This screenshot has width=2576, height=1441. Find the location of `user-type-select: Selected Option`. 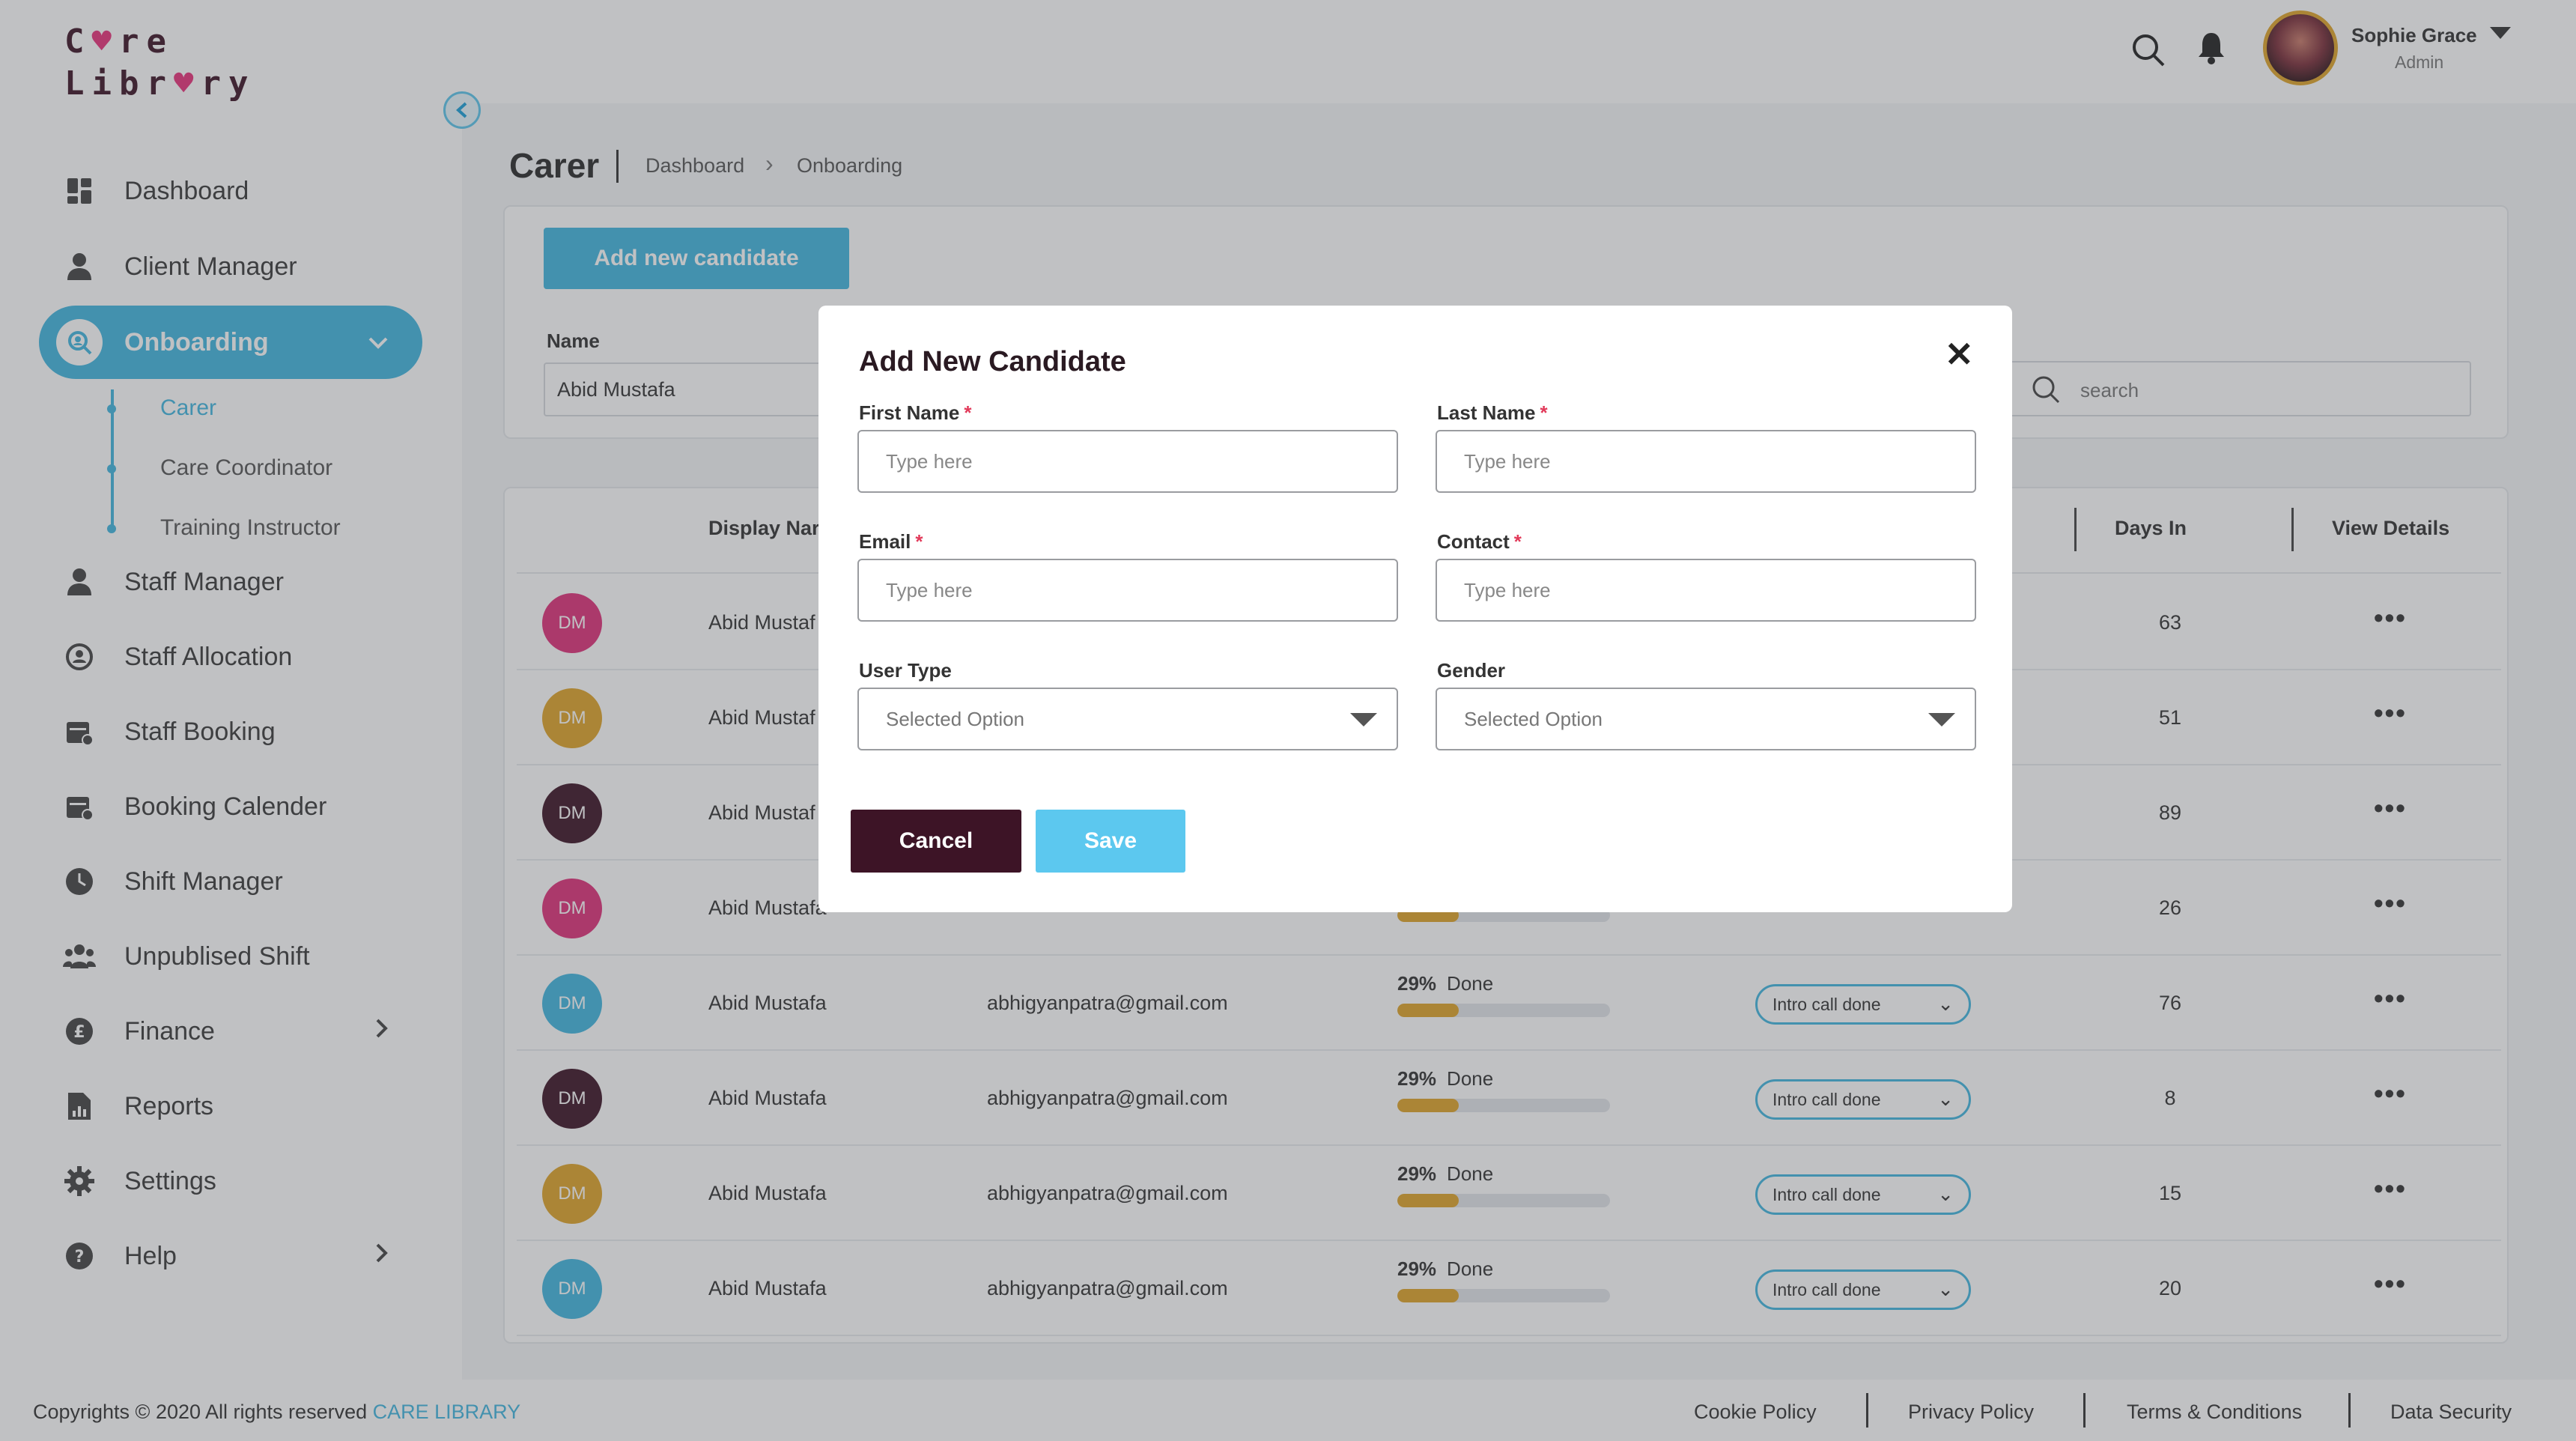

user-type-select: Selected Option is located at coordinates (1127, 719).